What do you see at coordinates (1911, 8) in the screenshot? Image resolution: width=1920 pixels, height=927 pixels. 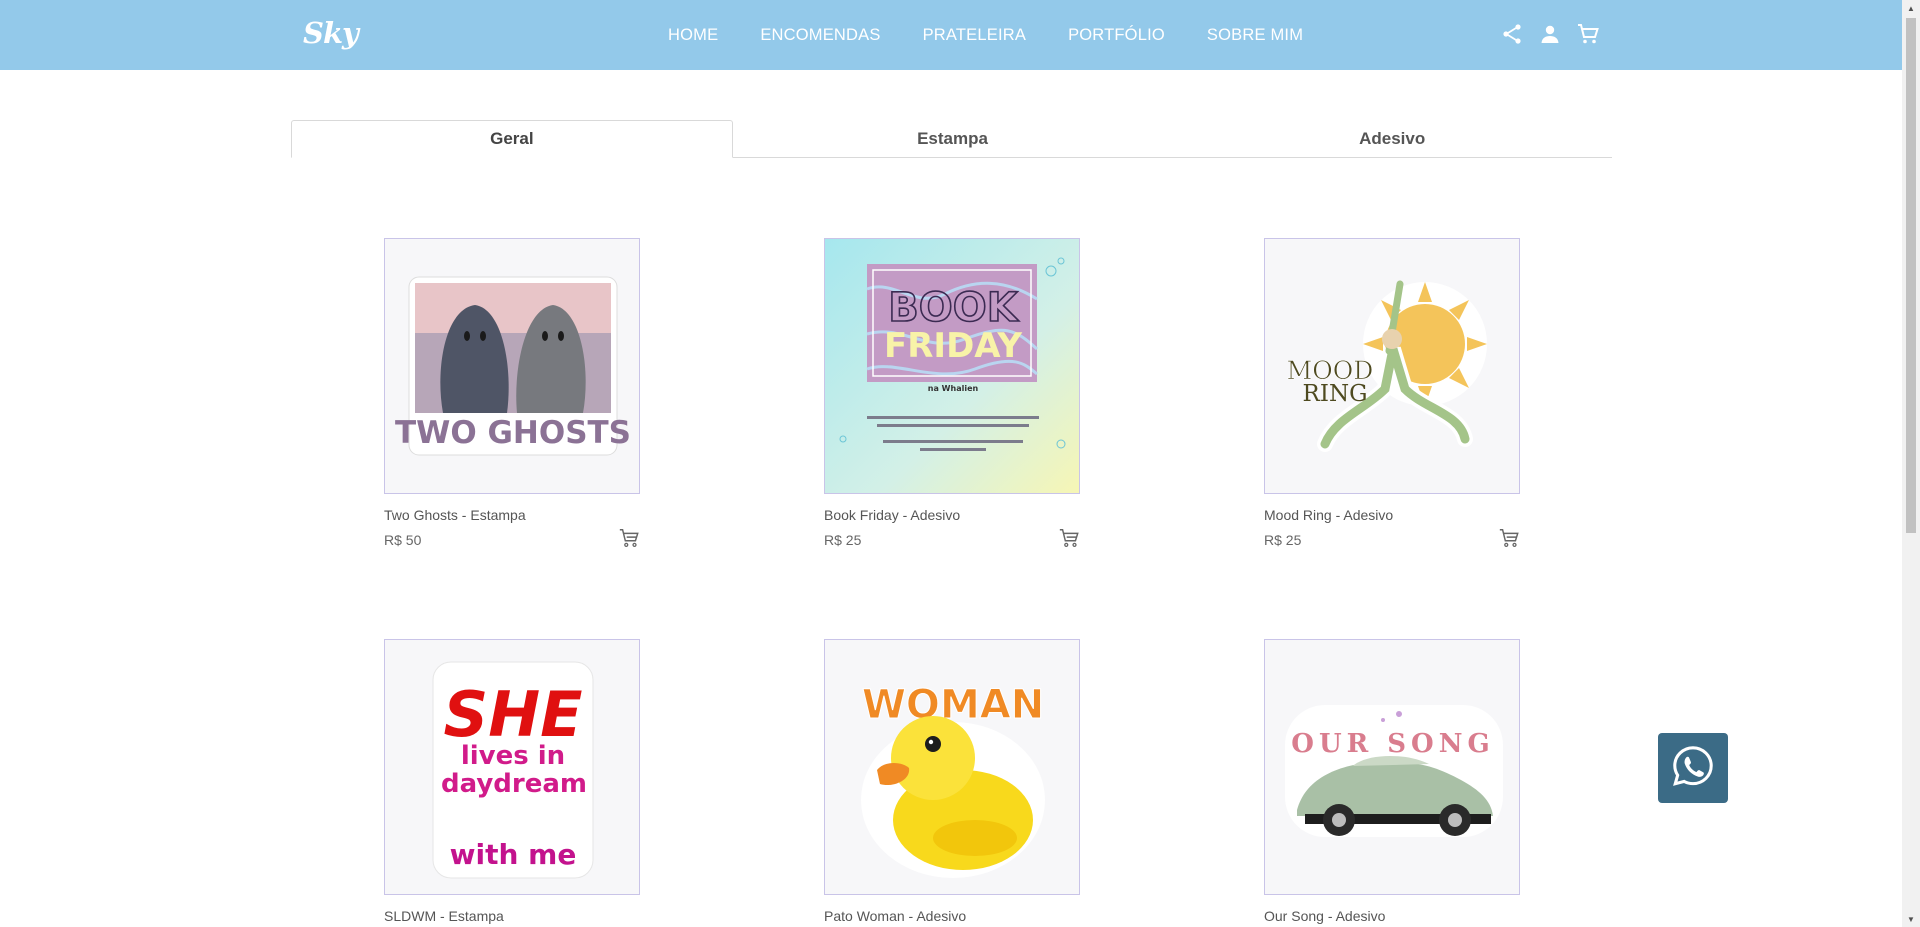 I see `scroll-up-arrow-icon: ▲` at bounding box center [1911, 8].